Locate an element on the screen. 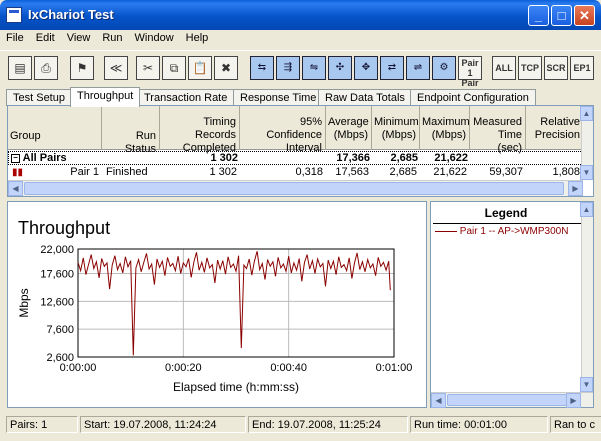 The image size is (601, 441). cut-icon: ✂ is located at coordinates (148, 68).